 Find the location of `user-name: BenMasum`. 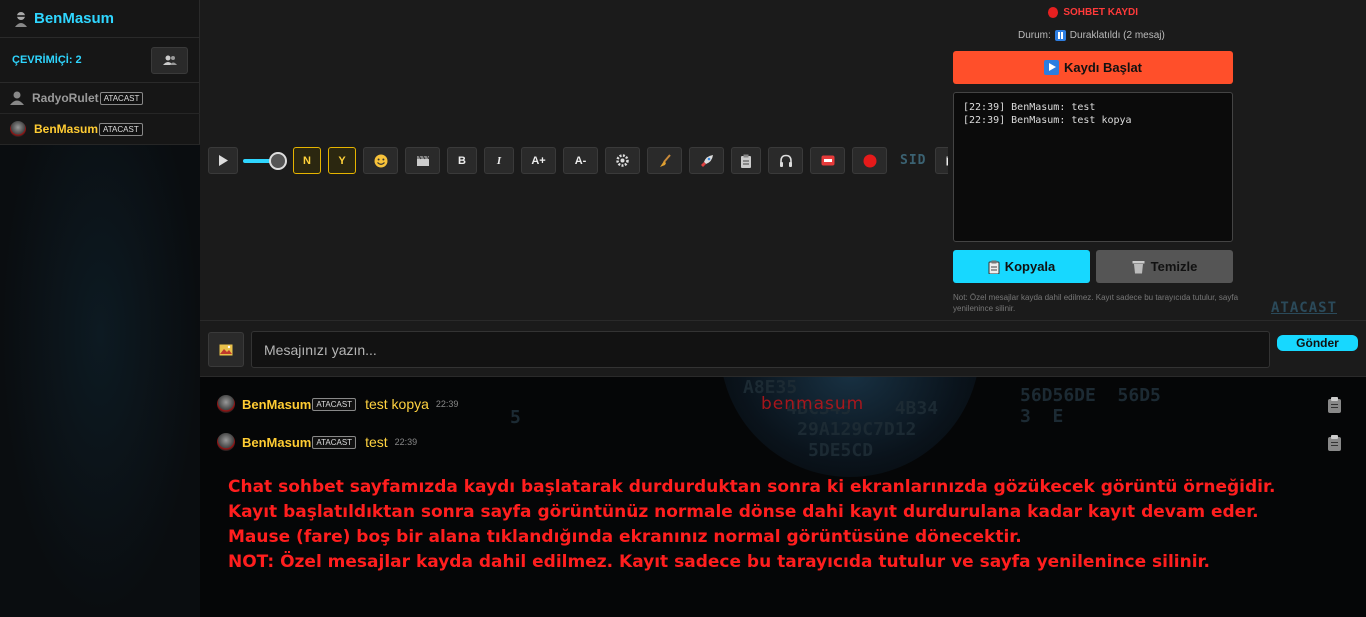

user-name: BenMasum is located at coordinates (66, 129).